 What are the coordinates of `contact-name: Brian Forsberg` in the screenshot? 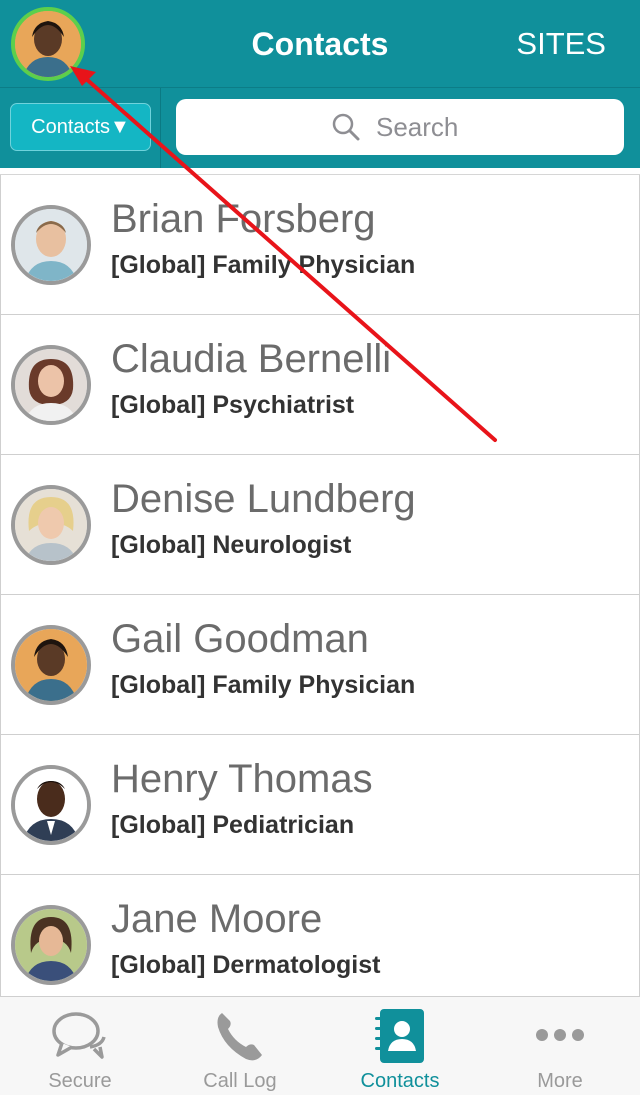 It's located at (243, 219).